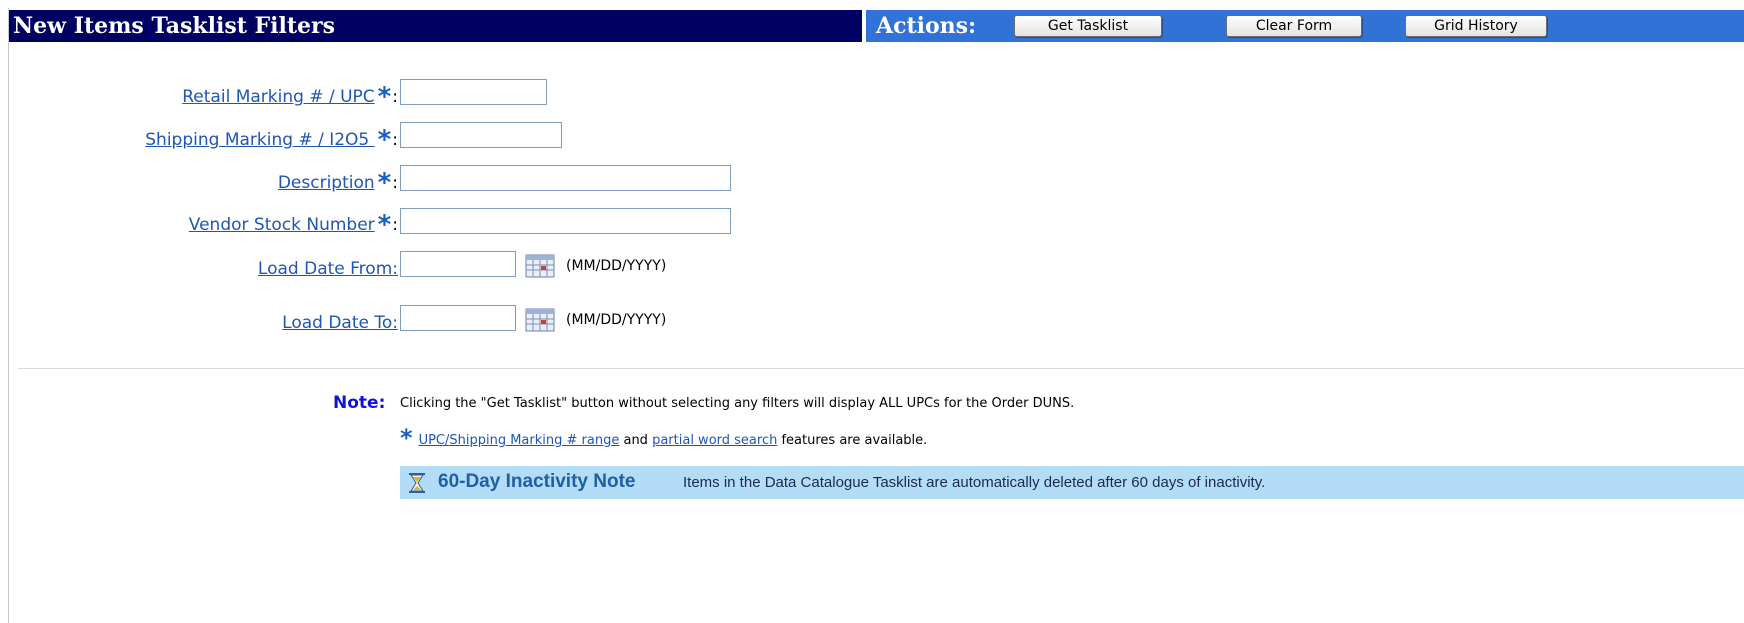 This screenshot has width=1744, height=623. Describe the element at coordinates (481, 135) in the screenshot. I see `shipping-marking-input` at that location.